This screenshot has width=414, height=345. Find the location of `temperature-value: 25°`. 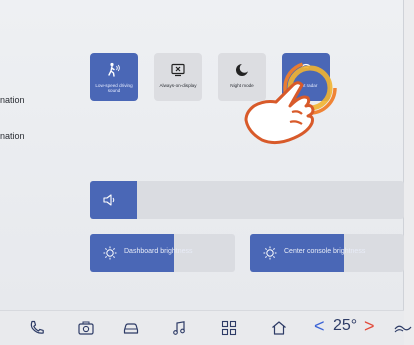

temperature-value: 25° is located at coordinates (345, 325).